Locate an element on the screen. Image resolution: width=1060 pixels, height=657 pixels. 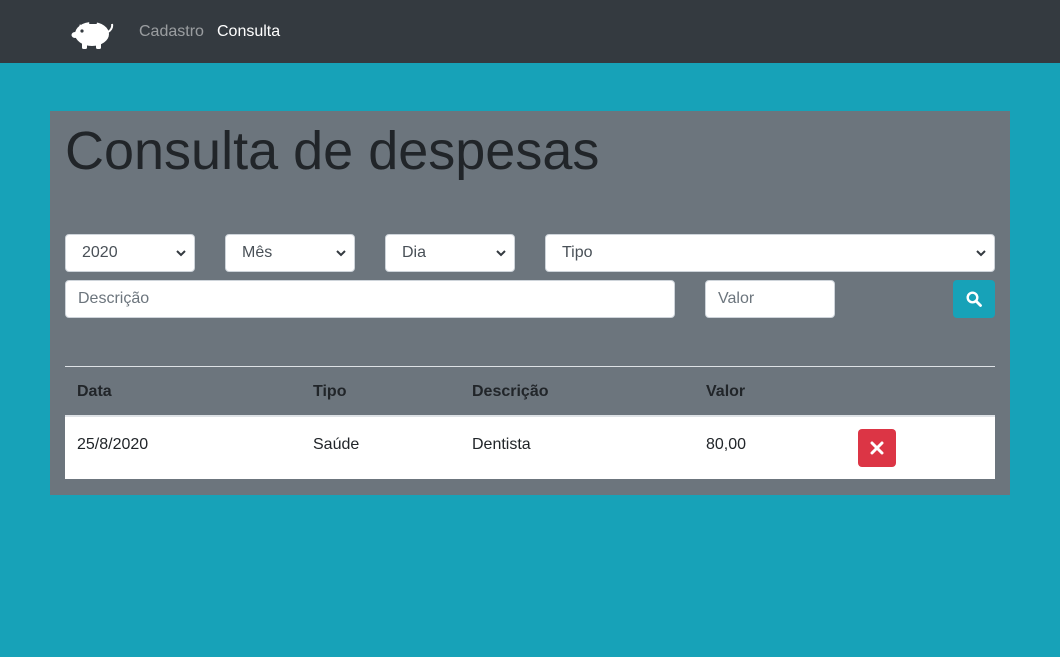
table-header-descricao: Descrição is located at coordinates (510, 391).